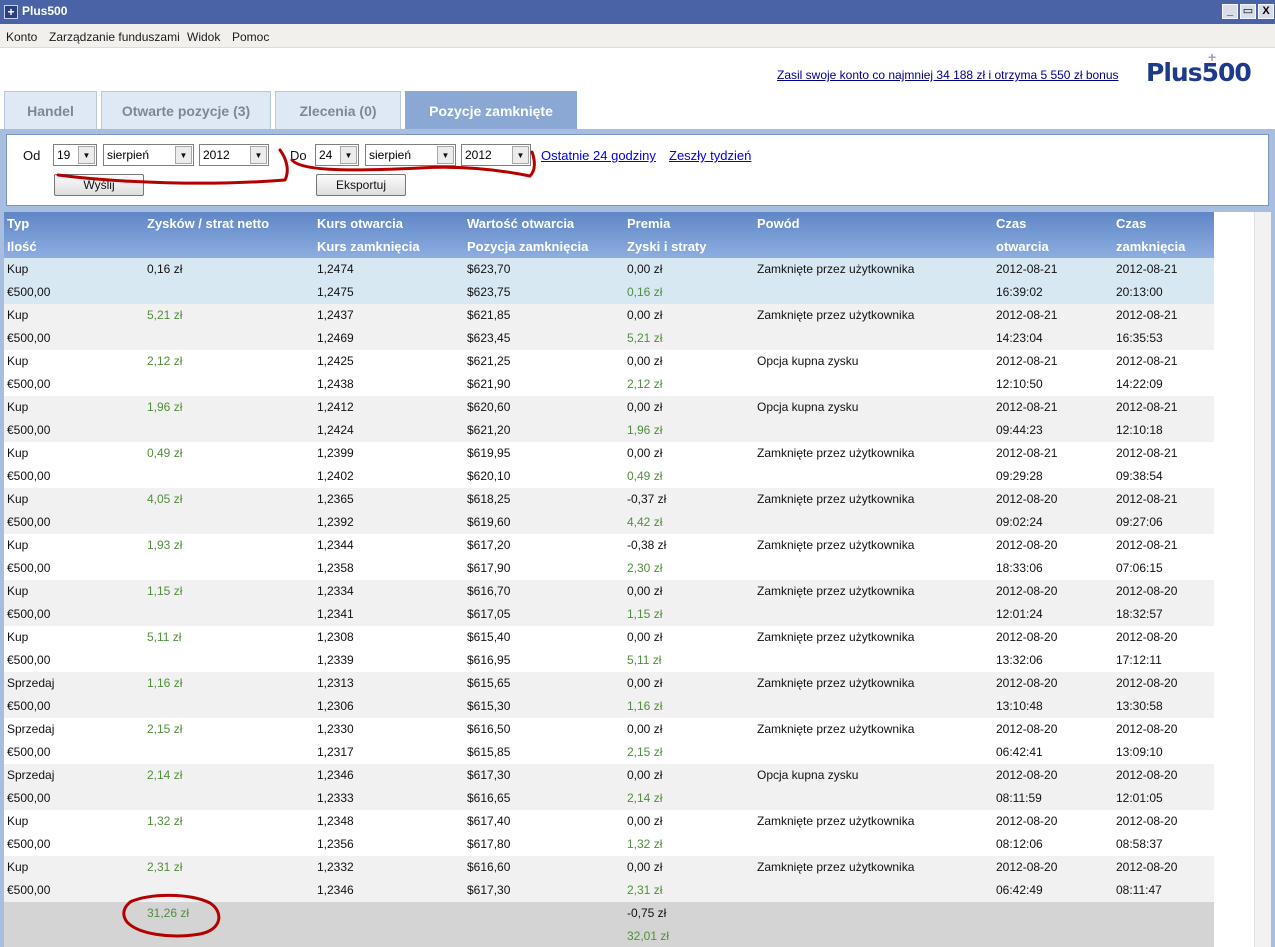 The width and height of the screenshot is (1275, 947). Describe the element at coordinates (234, 155) in the screenshot. I see `from-year-select: 2012 ▼` at that location.